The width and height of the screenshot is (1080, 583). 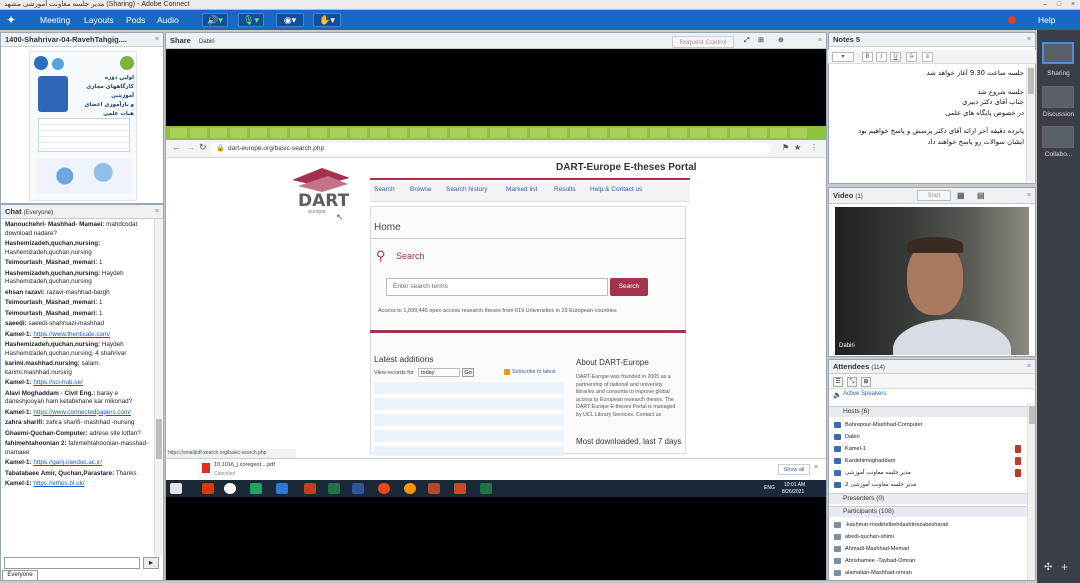 I want to click on layout-collaboration-thumbnail, so click(x=1058, y=137).